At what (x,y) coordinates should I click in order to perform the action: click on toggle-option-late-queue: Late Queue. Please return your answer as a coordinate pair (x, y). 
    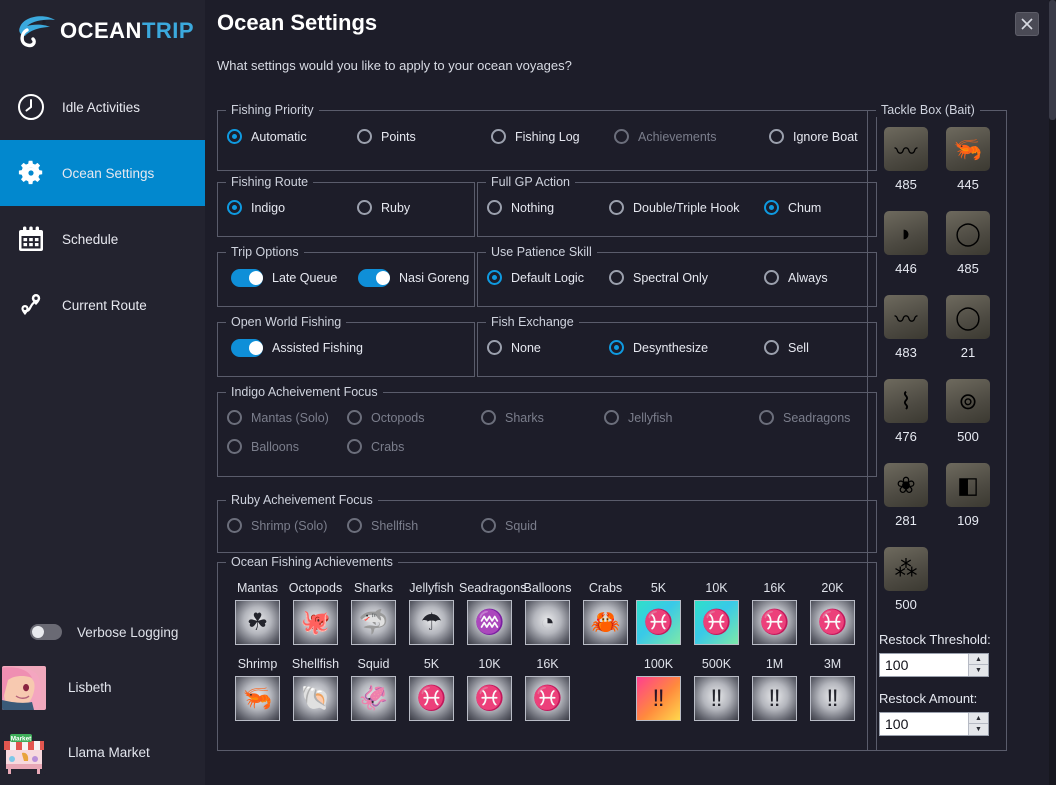
    Looking at the image, I should click on (284, 278).